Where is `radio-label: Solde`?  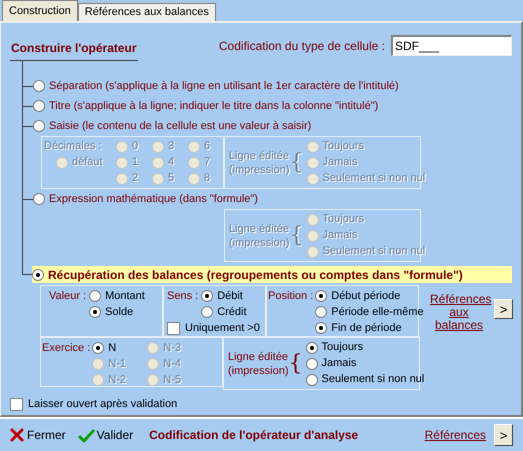
radio-label: Solde is located at coordinates (119, 312).